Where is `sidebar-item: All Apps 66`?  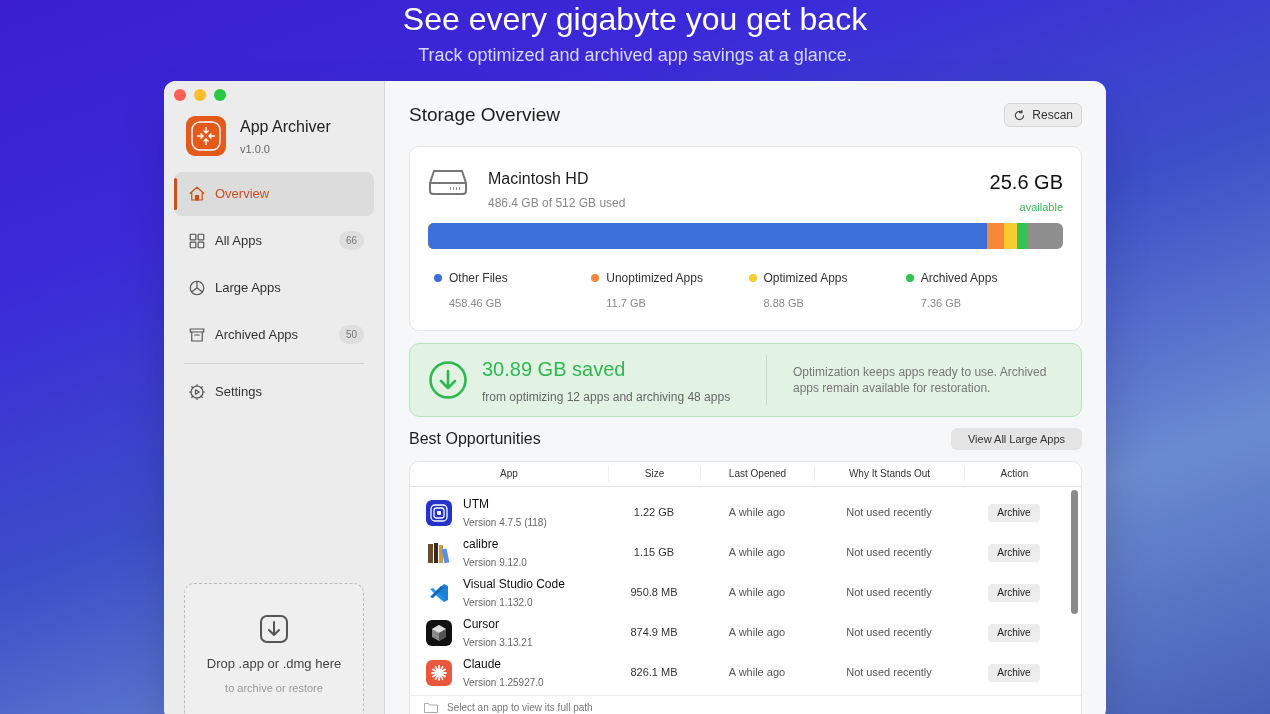 sidebar-item: All Apps 66 is located at coordinates (274, 240).